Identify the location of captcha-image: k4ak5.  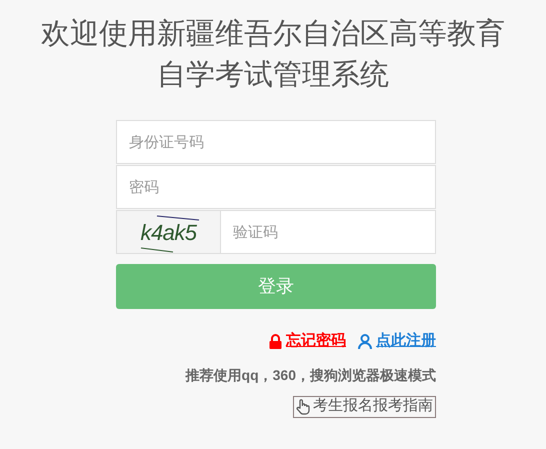
(168, 232).